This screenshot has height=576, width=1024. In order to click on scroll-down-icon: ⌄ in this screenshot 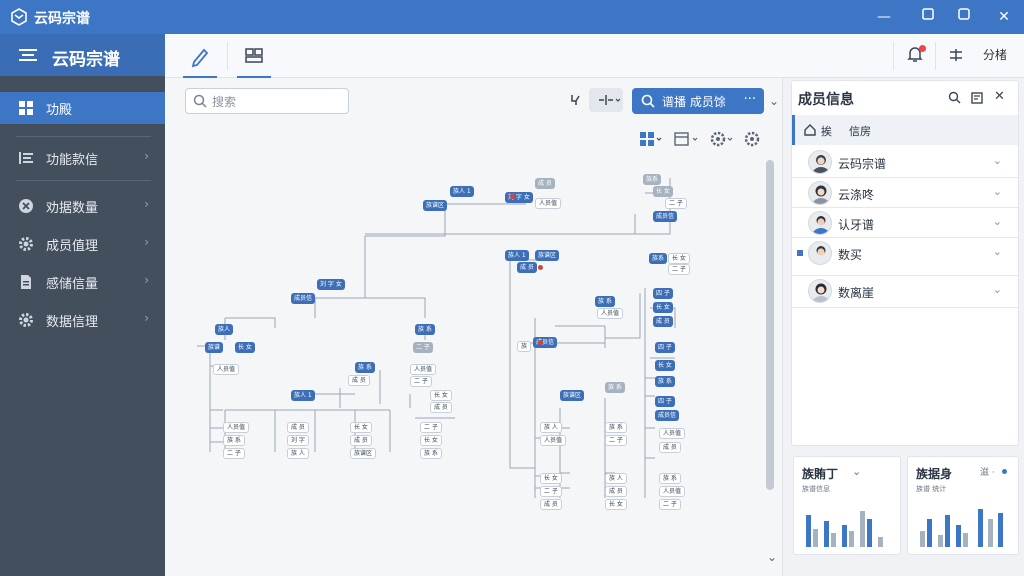, I will do `click(772, 557)`.